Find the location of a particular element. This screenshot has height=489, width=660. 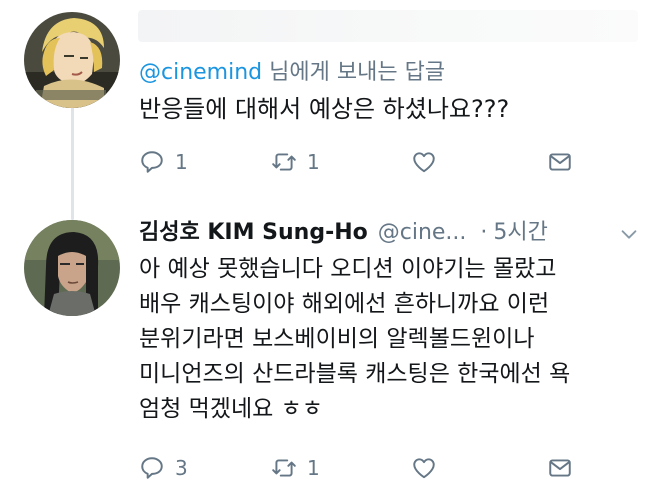

blurred-tweet-header is located at coordinates (388, 26).